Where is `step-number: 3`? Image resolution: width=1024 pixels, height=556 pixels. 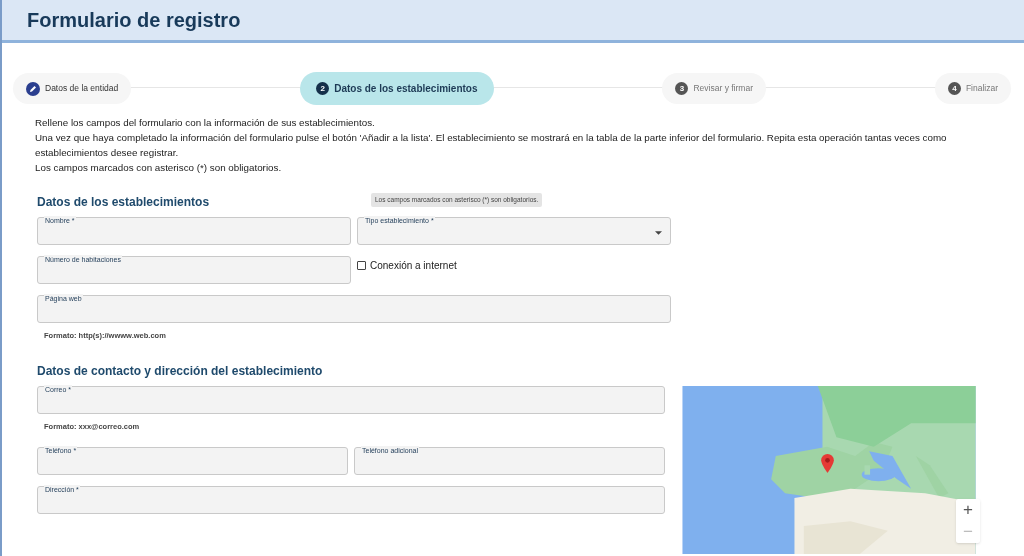 step-number: 3 is located at coordinates (682, 88).